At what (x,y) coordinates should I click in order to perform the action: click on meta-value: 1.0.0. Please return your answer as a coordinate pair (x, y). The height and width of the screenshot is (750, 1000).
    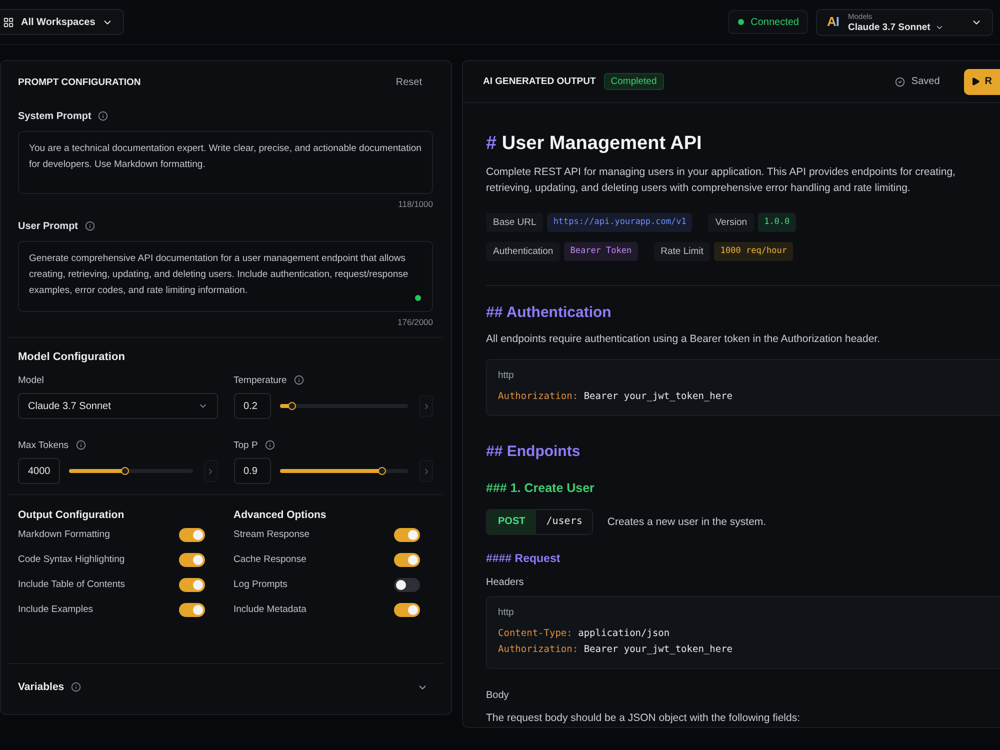
    Looking at the image, I should click on (777, 222).